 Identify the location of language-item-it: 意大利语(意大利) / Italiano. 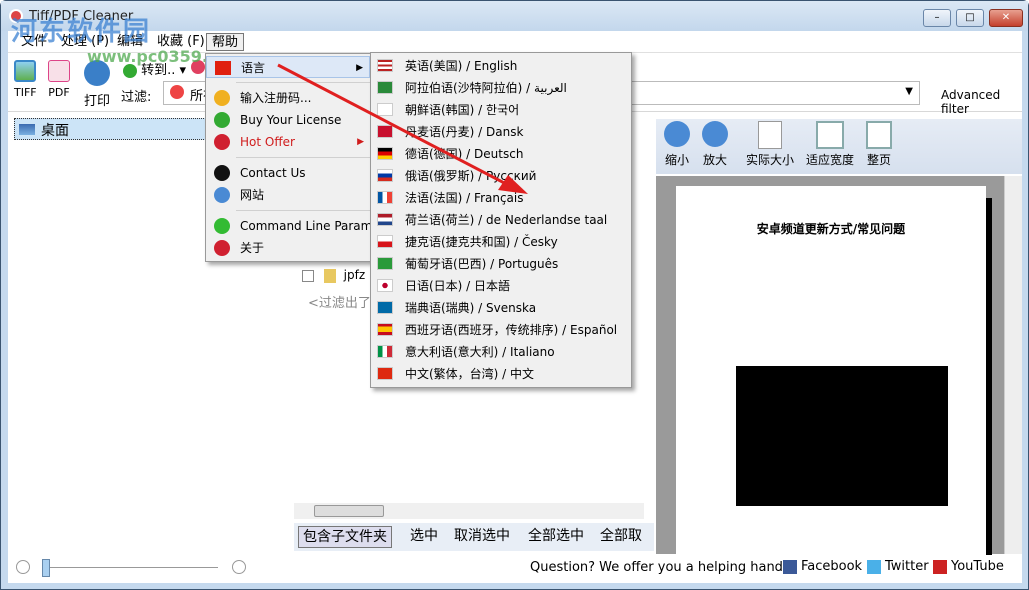
(501, 352).